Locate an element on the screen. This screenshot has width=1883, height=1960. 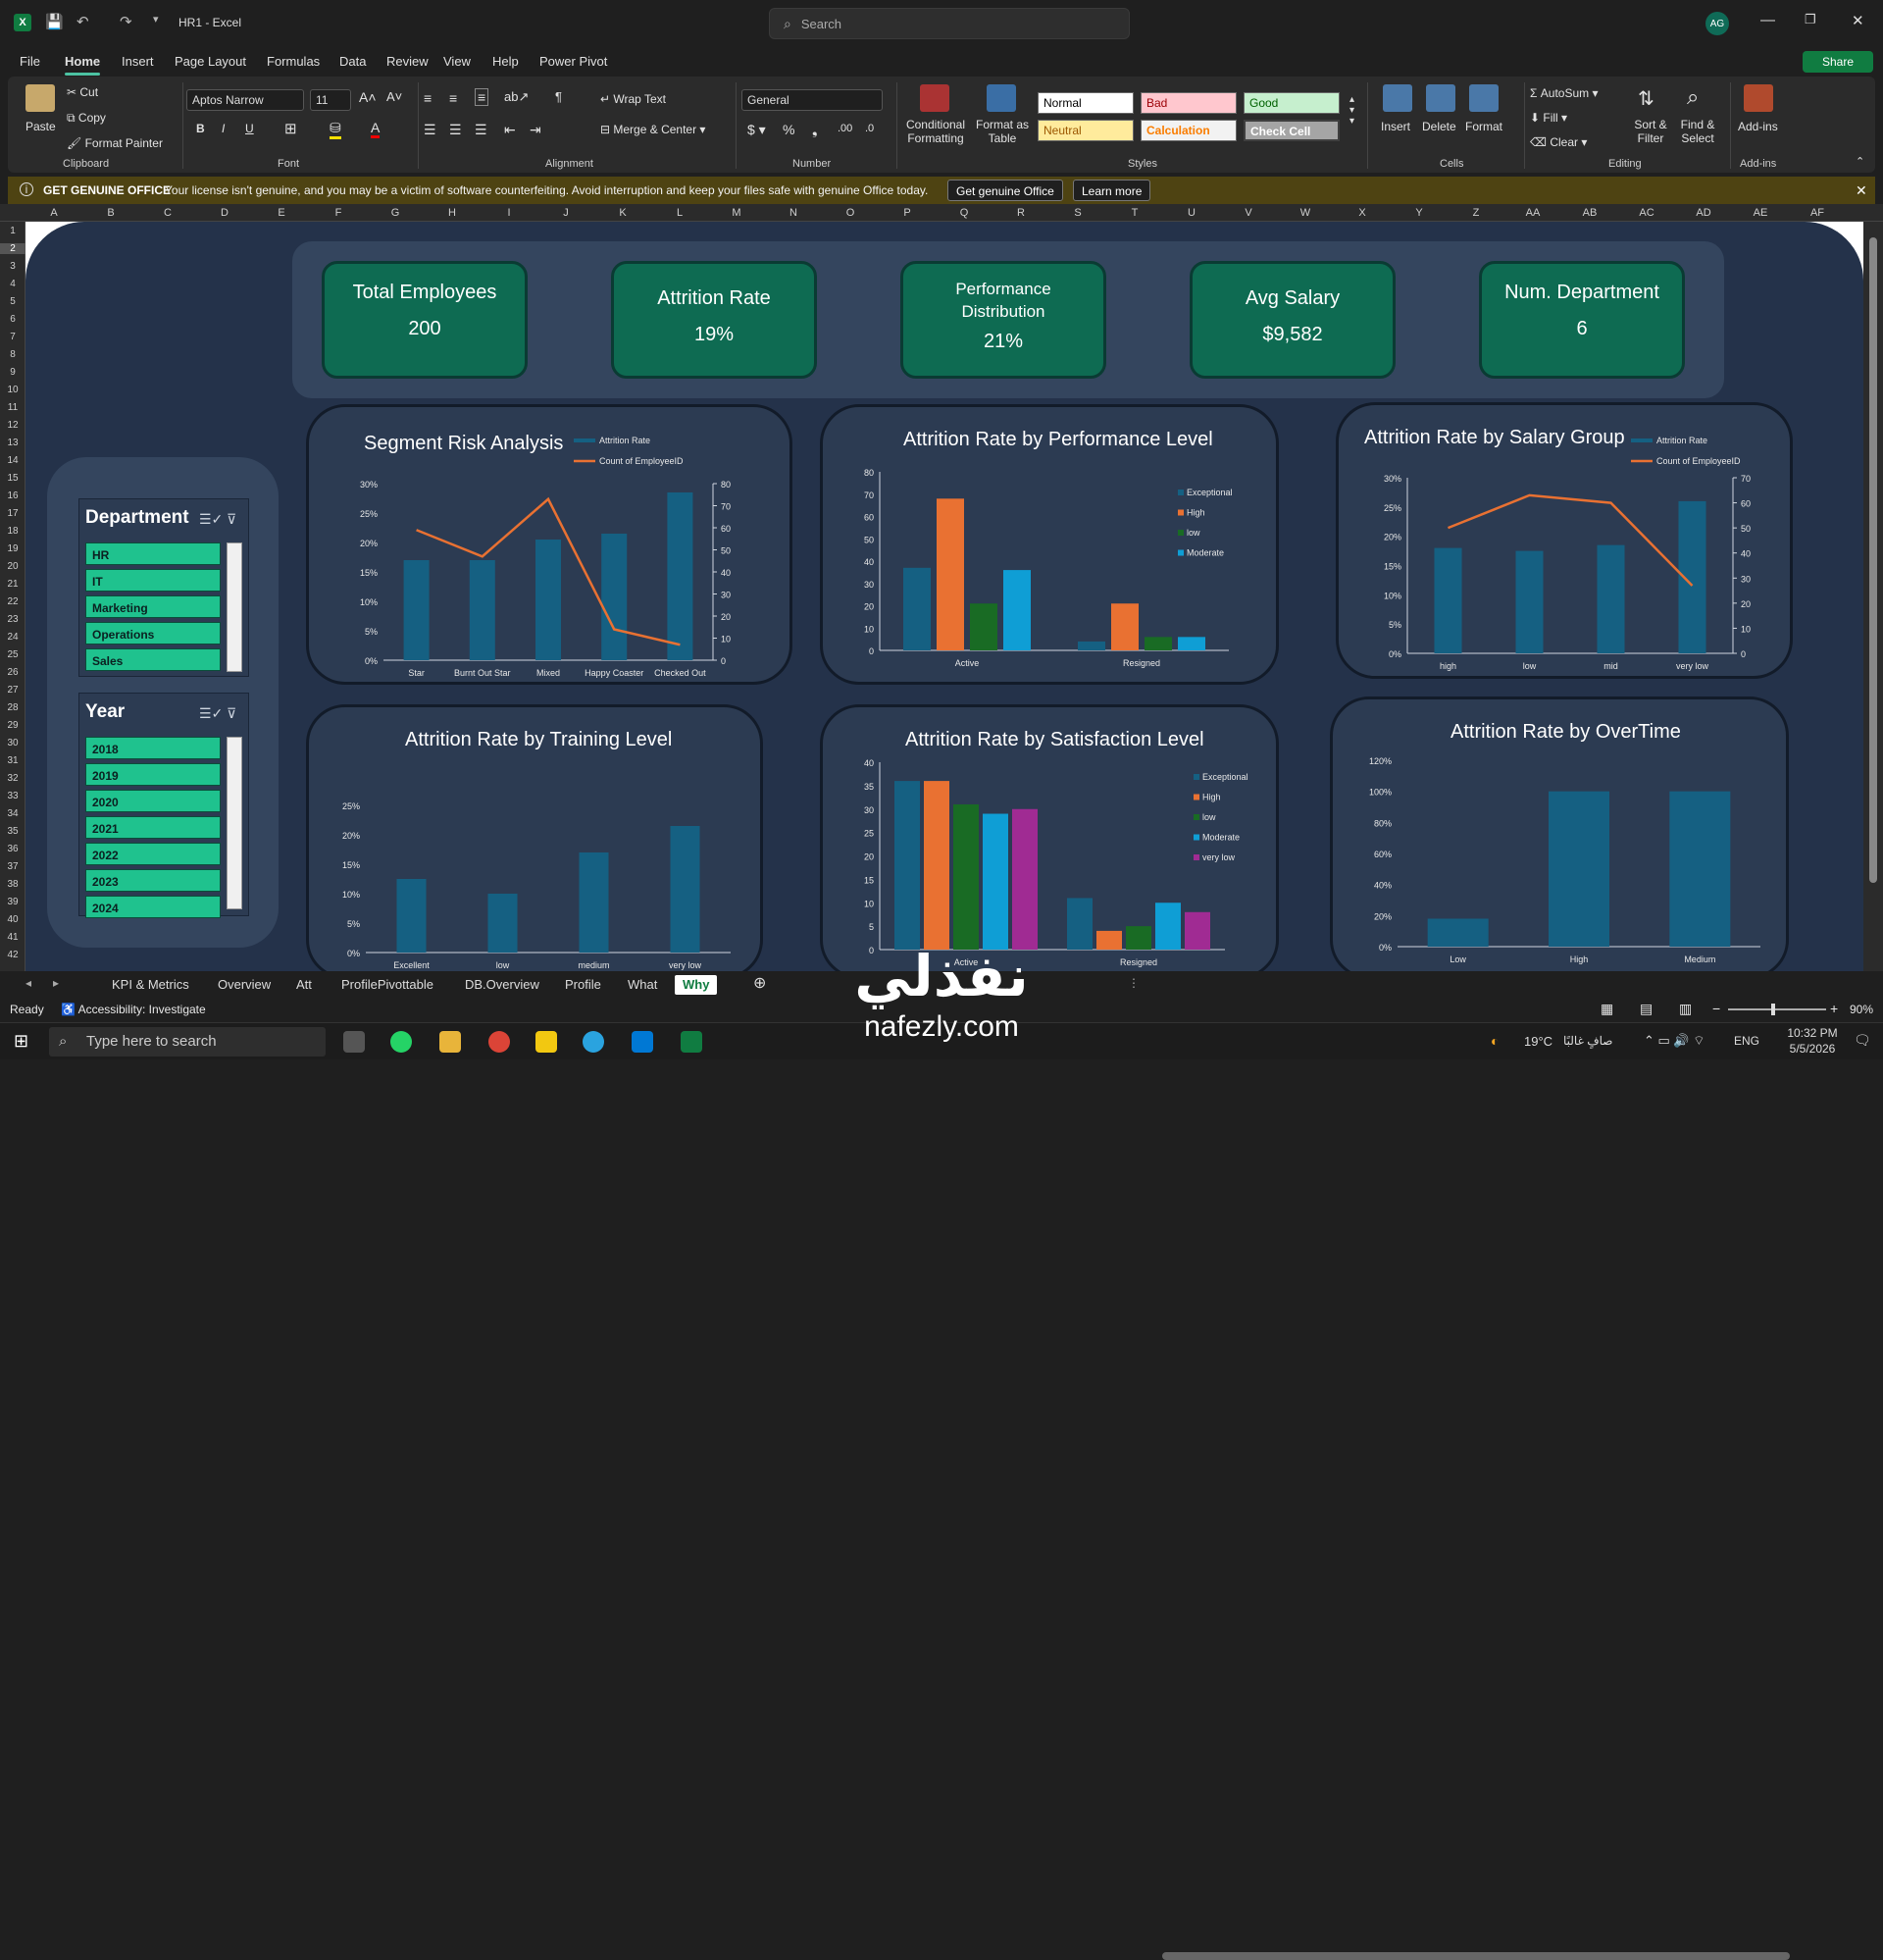
column-header: AF is located at coordinates (1817, 213).